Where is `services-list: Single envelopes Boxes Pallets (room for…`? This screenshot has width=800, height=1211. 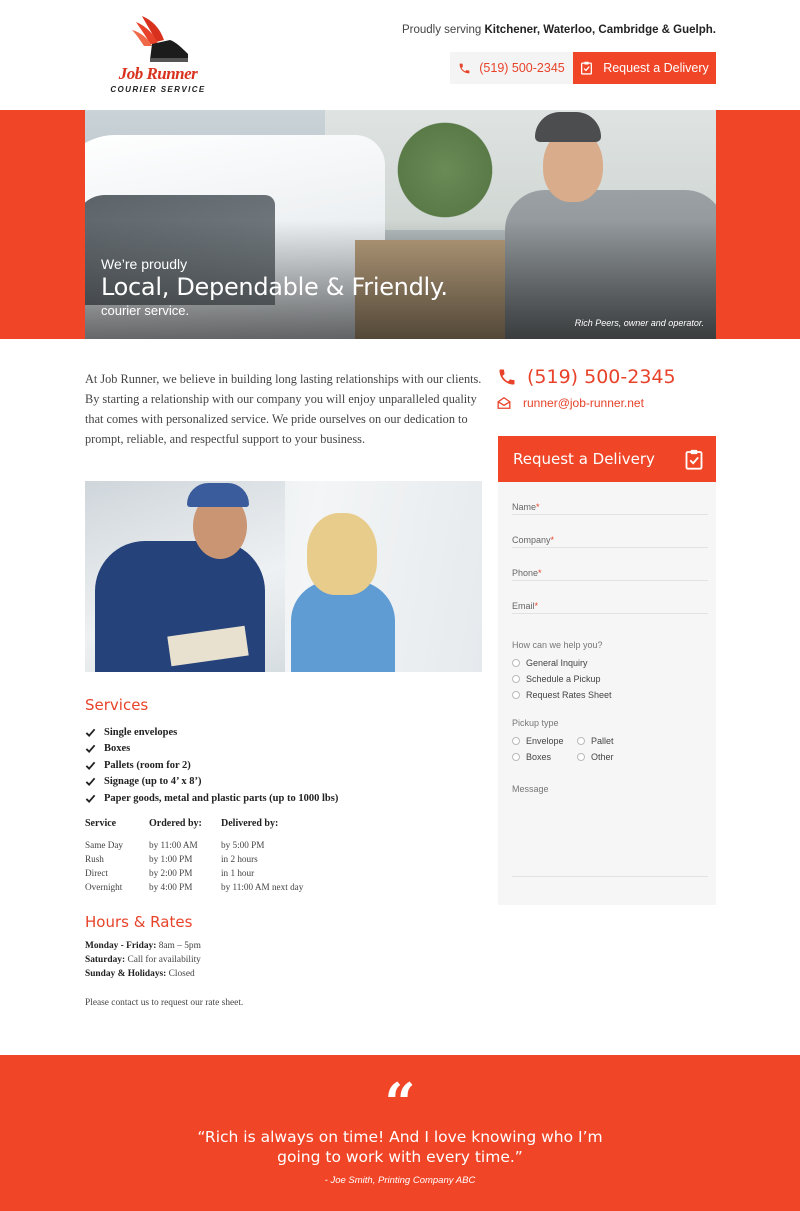 services-list: Single envelopes Boxes Pallets (room for… is located at coordinates (211, 765).